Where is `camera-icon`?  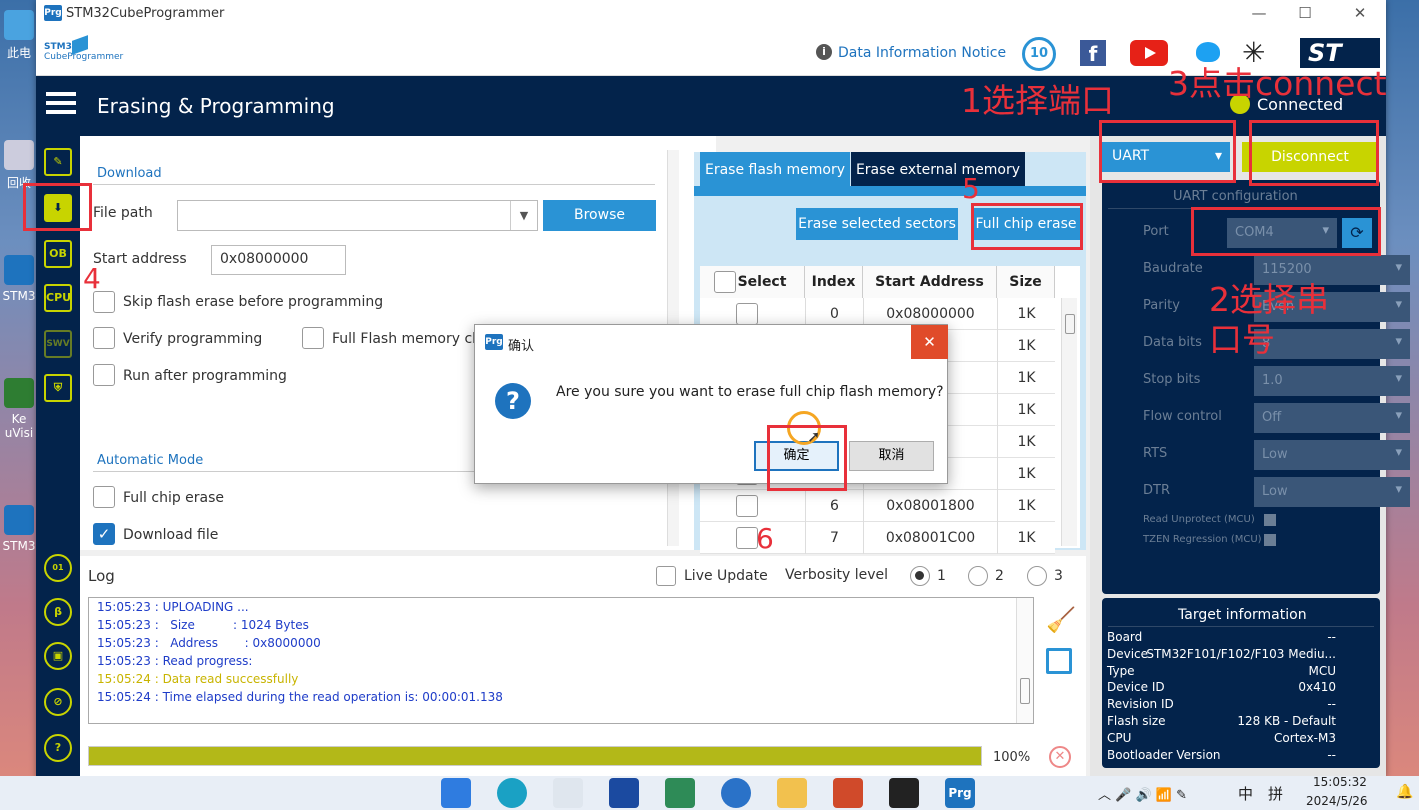
camera-icon is located at coordinates (904, 793).